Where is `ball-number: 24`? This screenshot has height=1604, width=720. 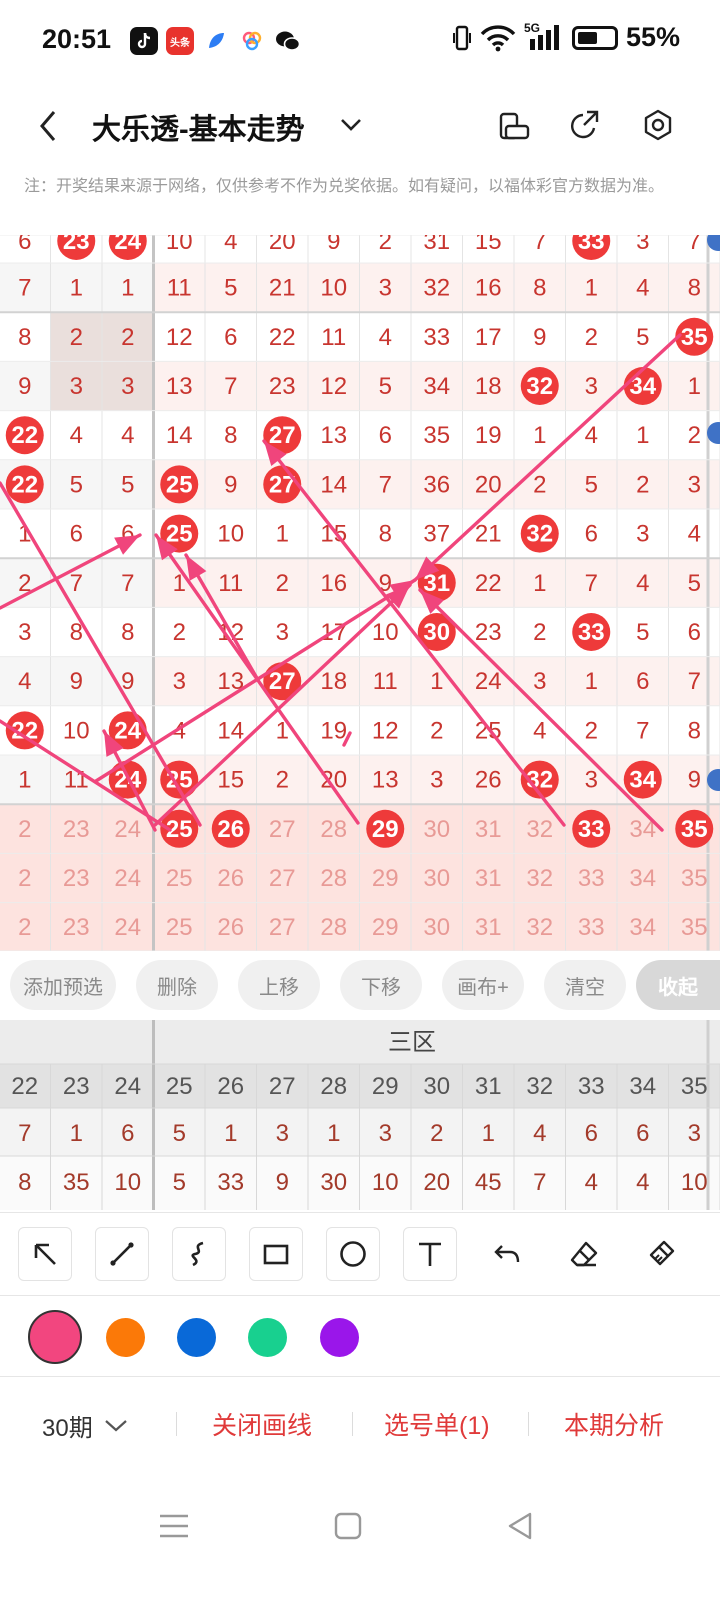 ball-number: 24 is located at coordinates (127, 245).